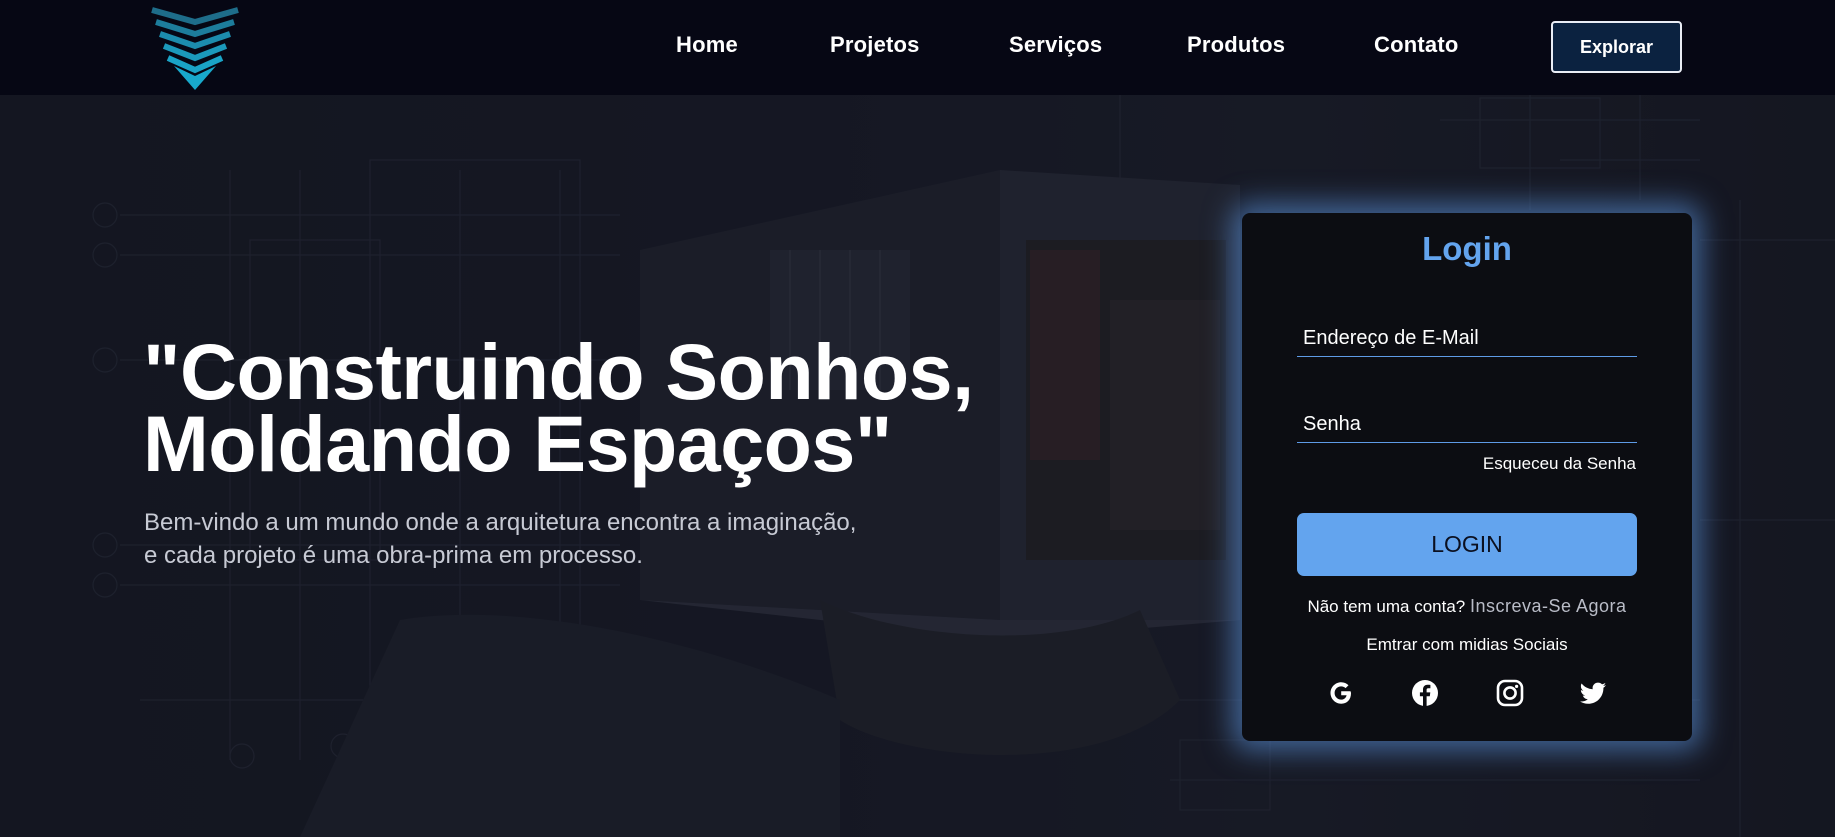 The width and height of the screenshot is (1835, 837). What do you see at coordinates (707, 45) in the screenshot?
I see `nav-home-link: Home` at bounding box center [707, 45].